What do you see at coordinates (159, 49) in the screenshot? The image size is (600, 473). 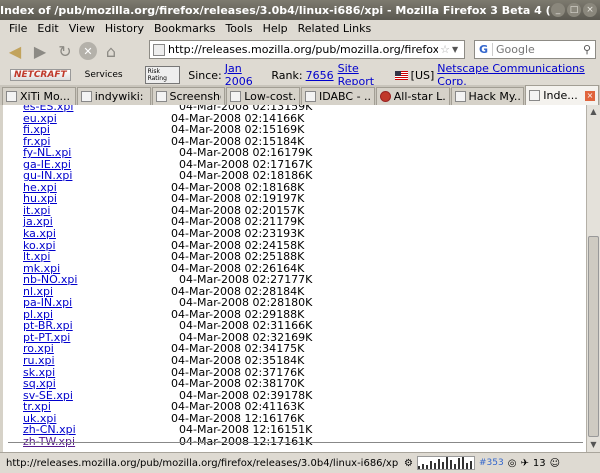 I see `page-favicon-icon` at bounding box center [159, 49].